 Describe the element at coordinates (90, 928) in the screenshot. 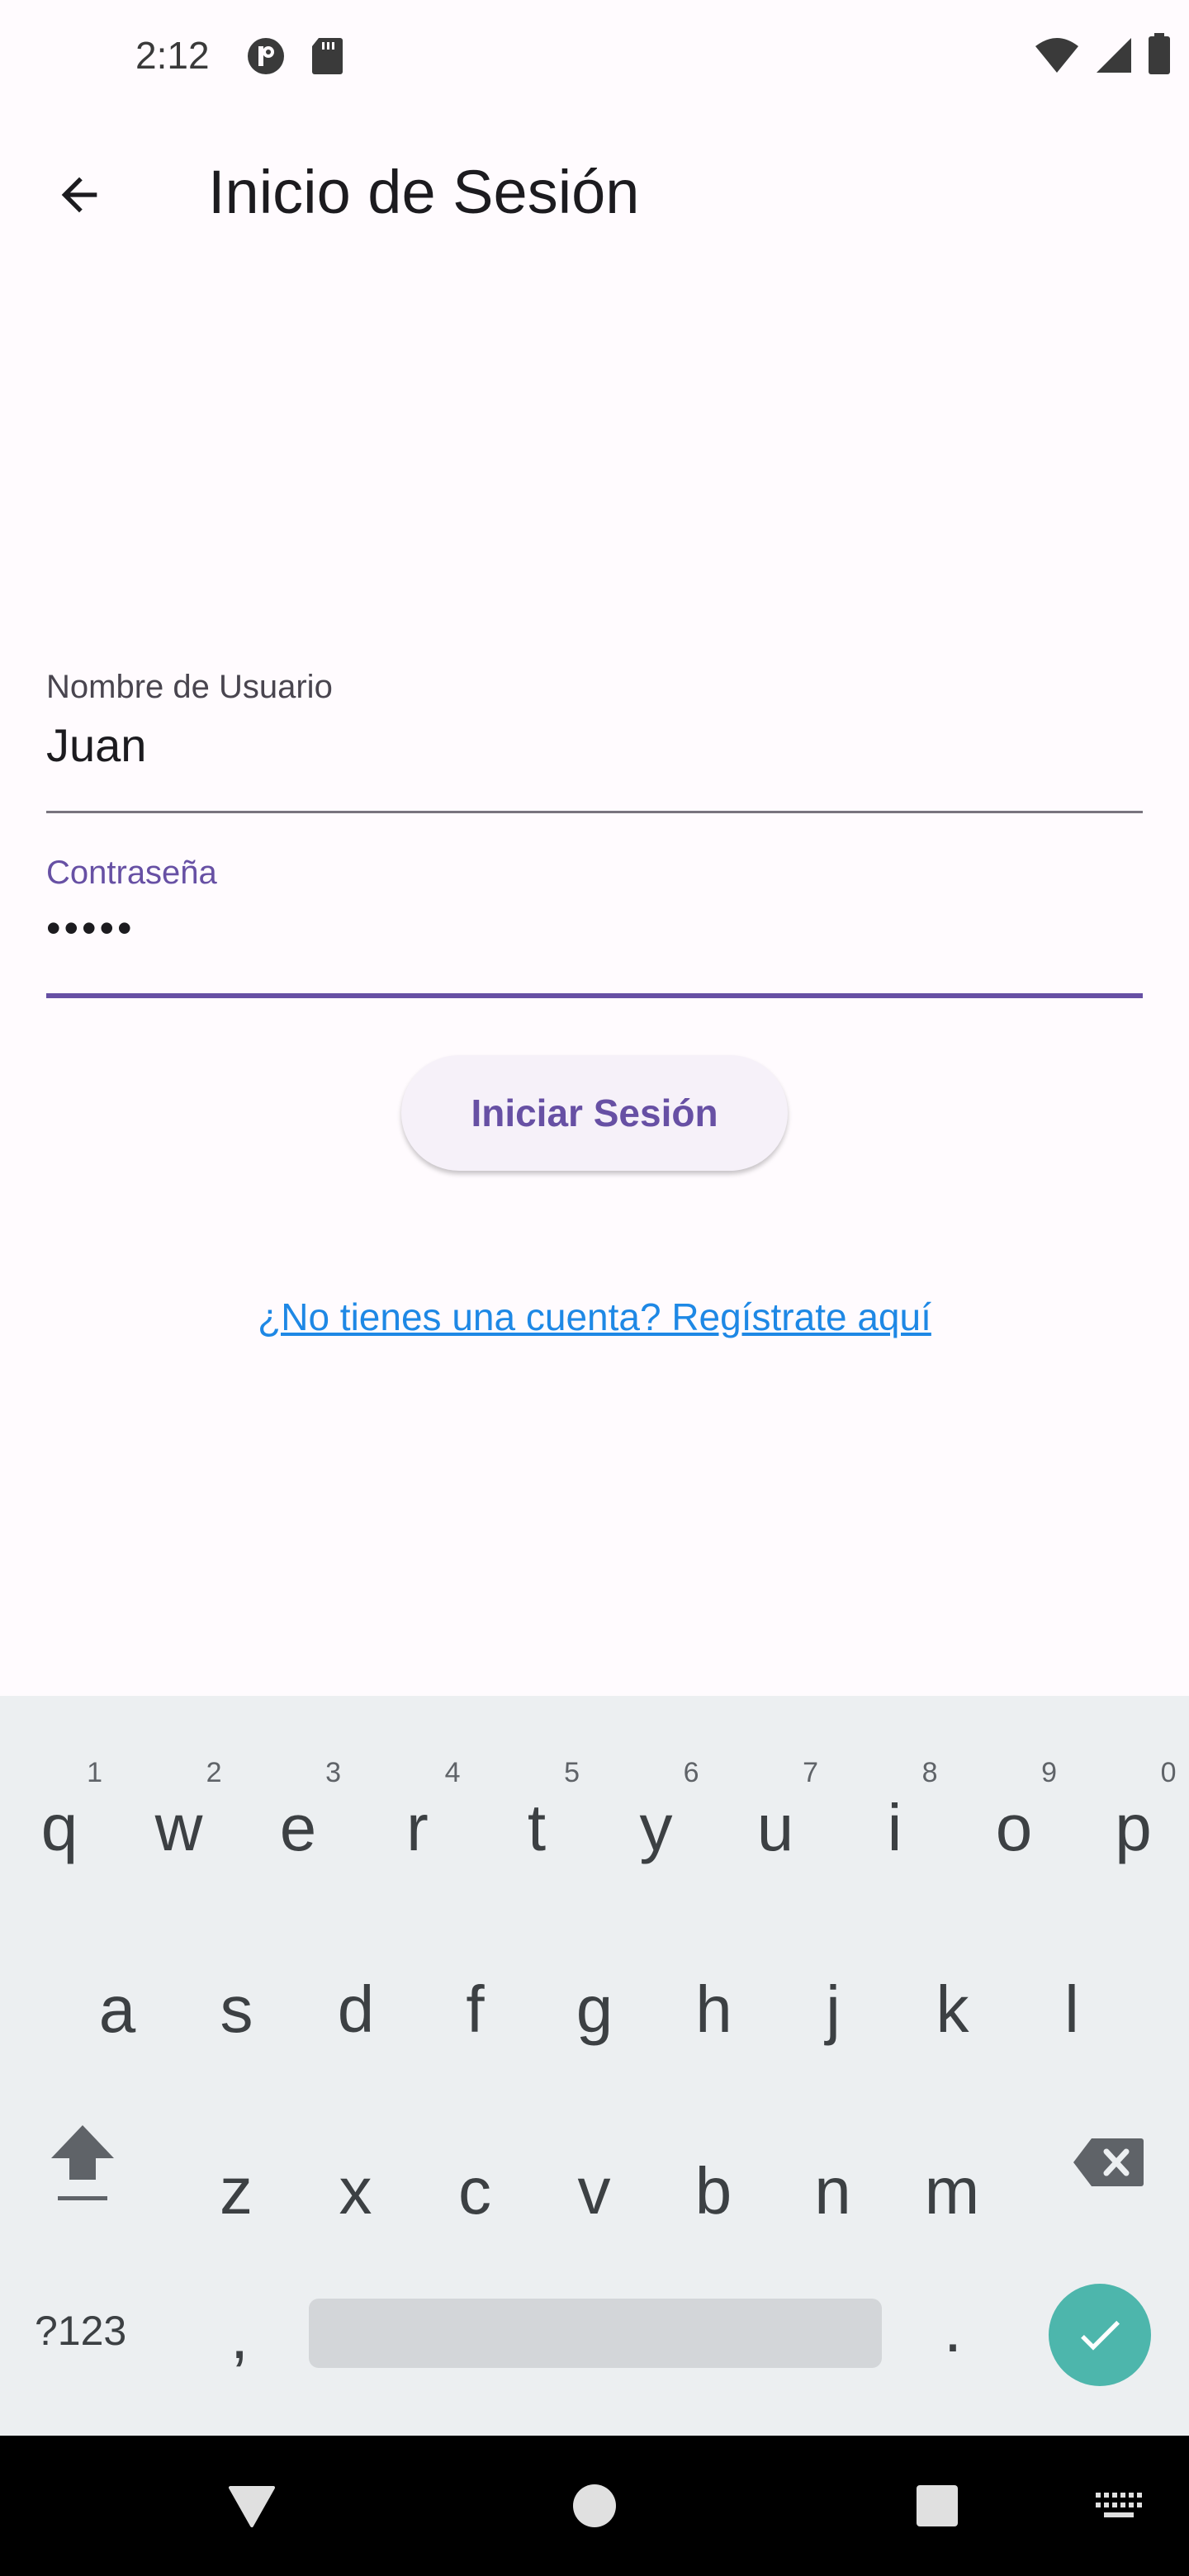

I see `password-input: •••••` at that location.